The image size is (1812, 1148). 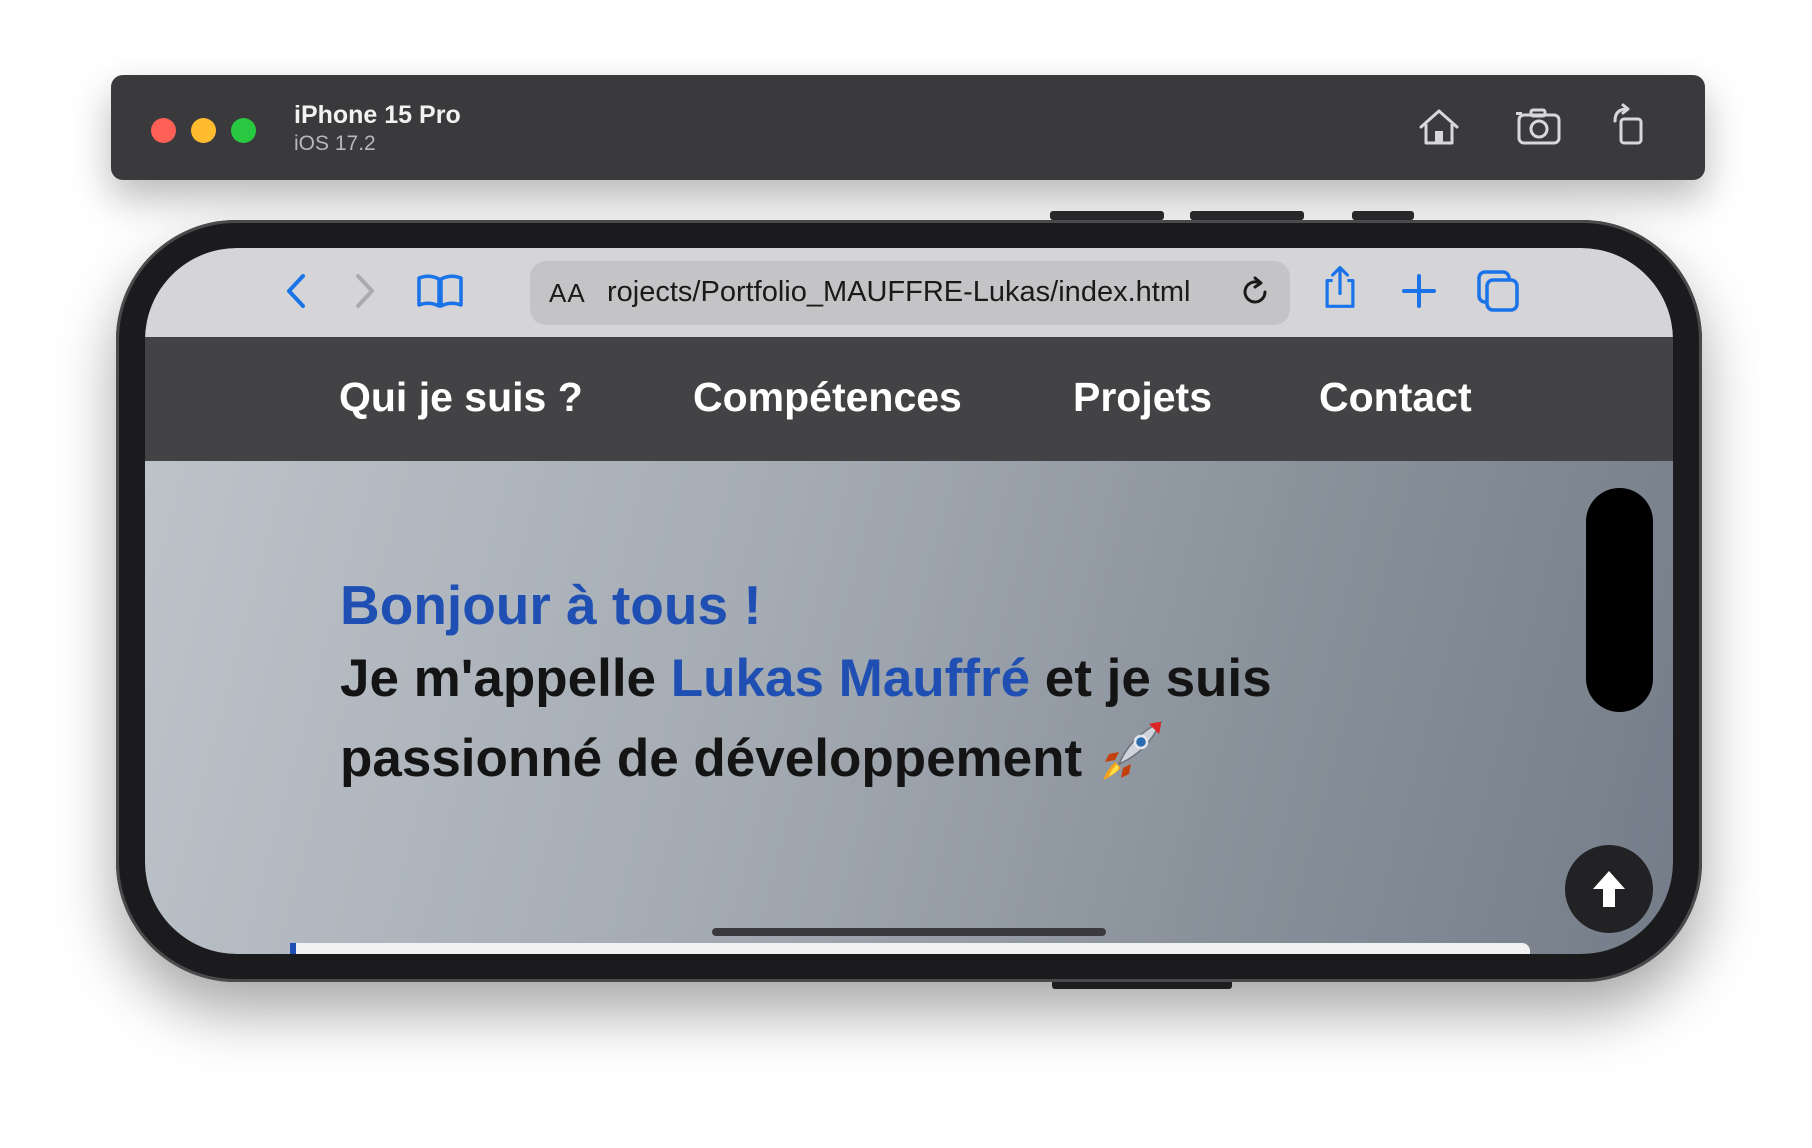 I want to click on new-tab-plus-icon, so click(x=1419, y=291).